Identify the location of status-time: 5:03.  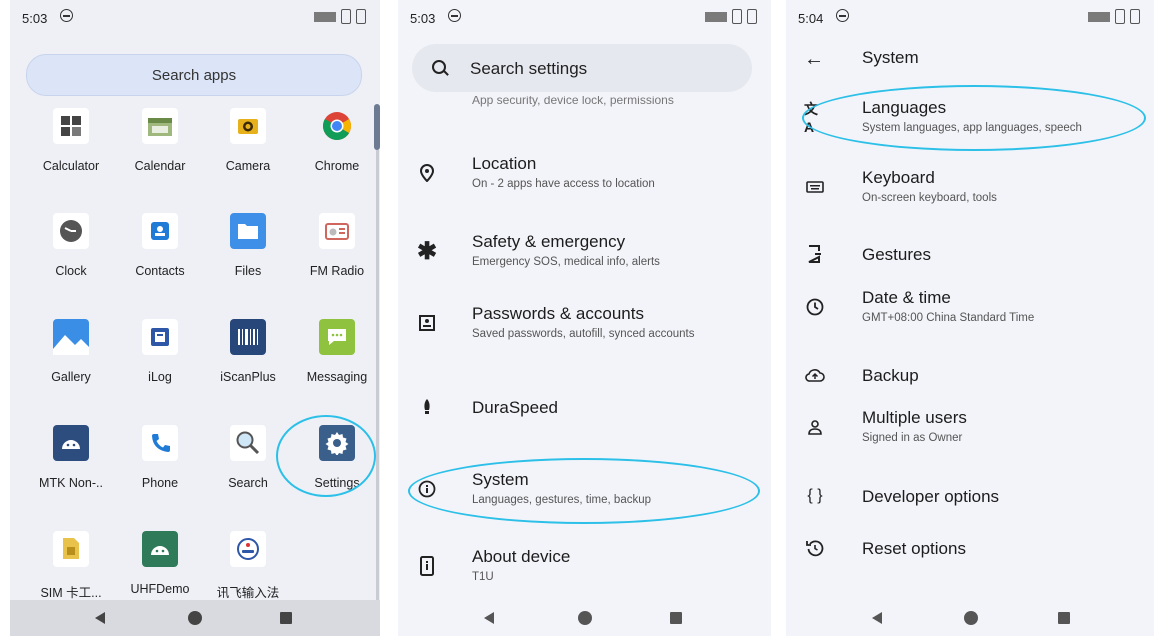
(423, 18).